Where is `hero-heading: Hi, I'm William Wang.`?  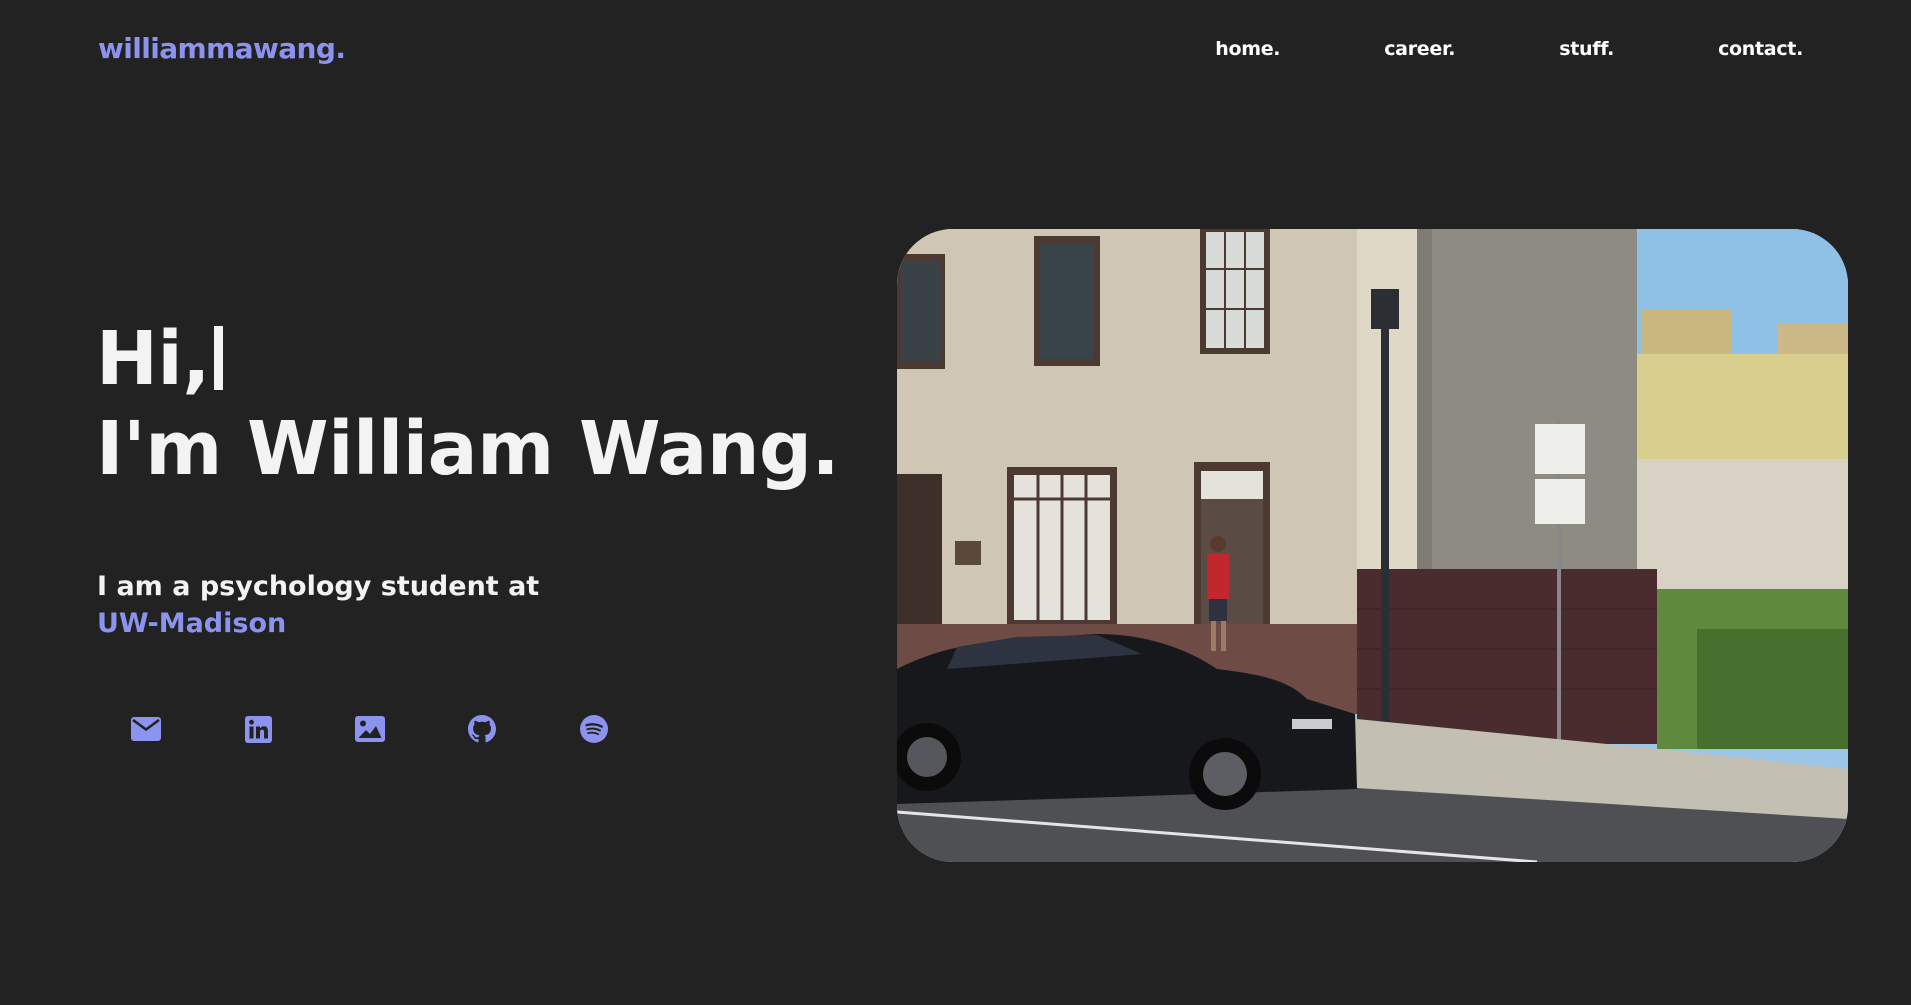 hero-heading: Hi, I'm William Wang. is located at coordinates (468, 404).